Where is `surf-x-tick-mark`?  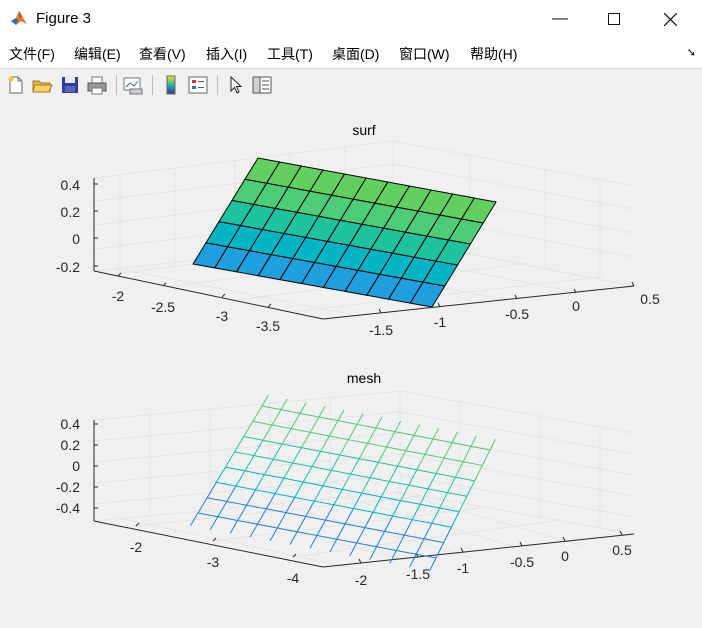 surf-x-tick-mark is located at coordinates (119, 274).